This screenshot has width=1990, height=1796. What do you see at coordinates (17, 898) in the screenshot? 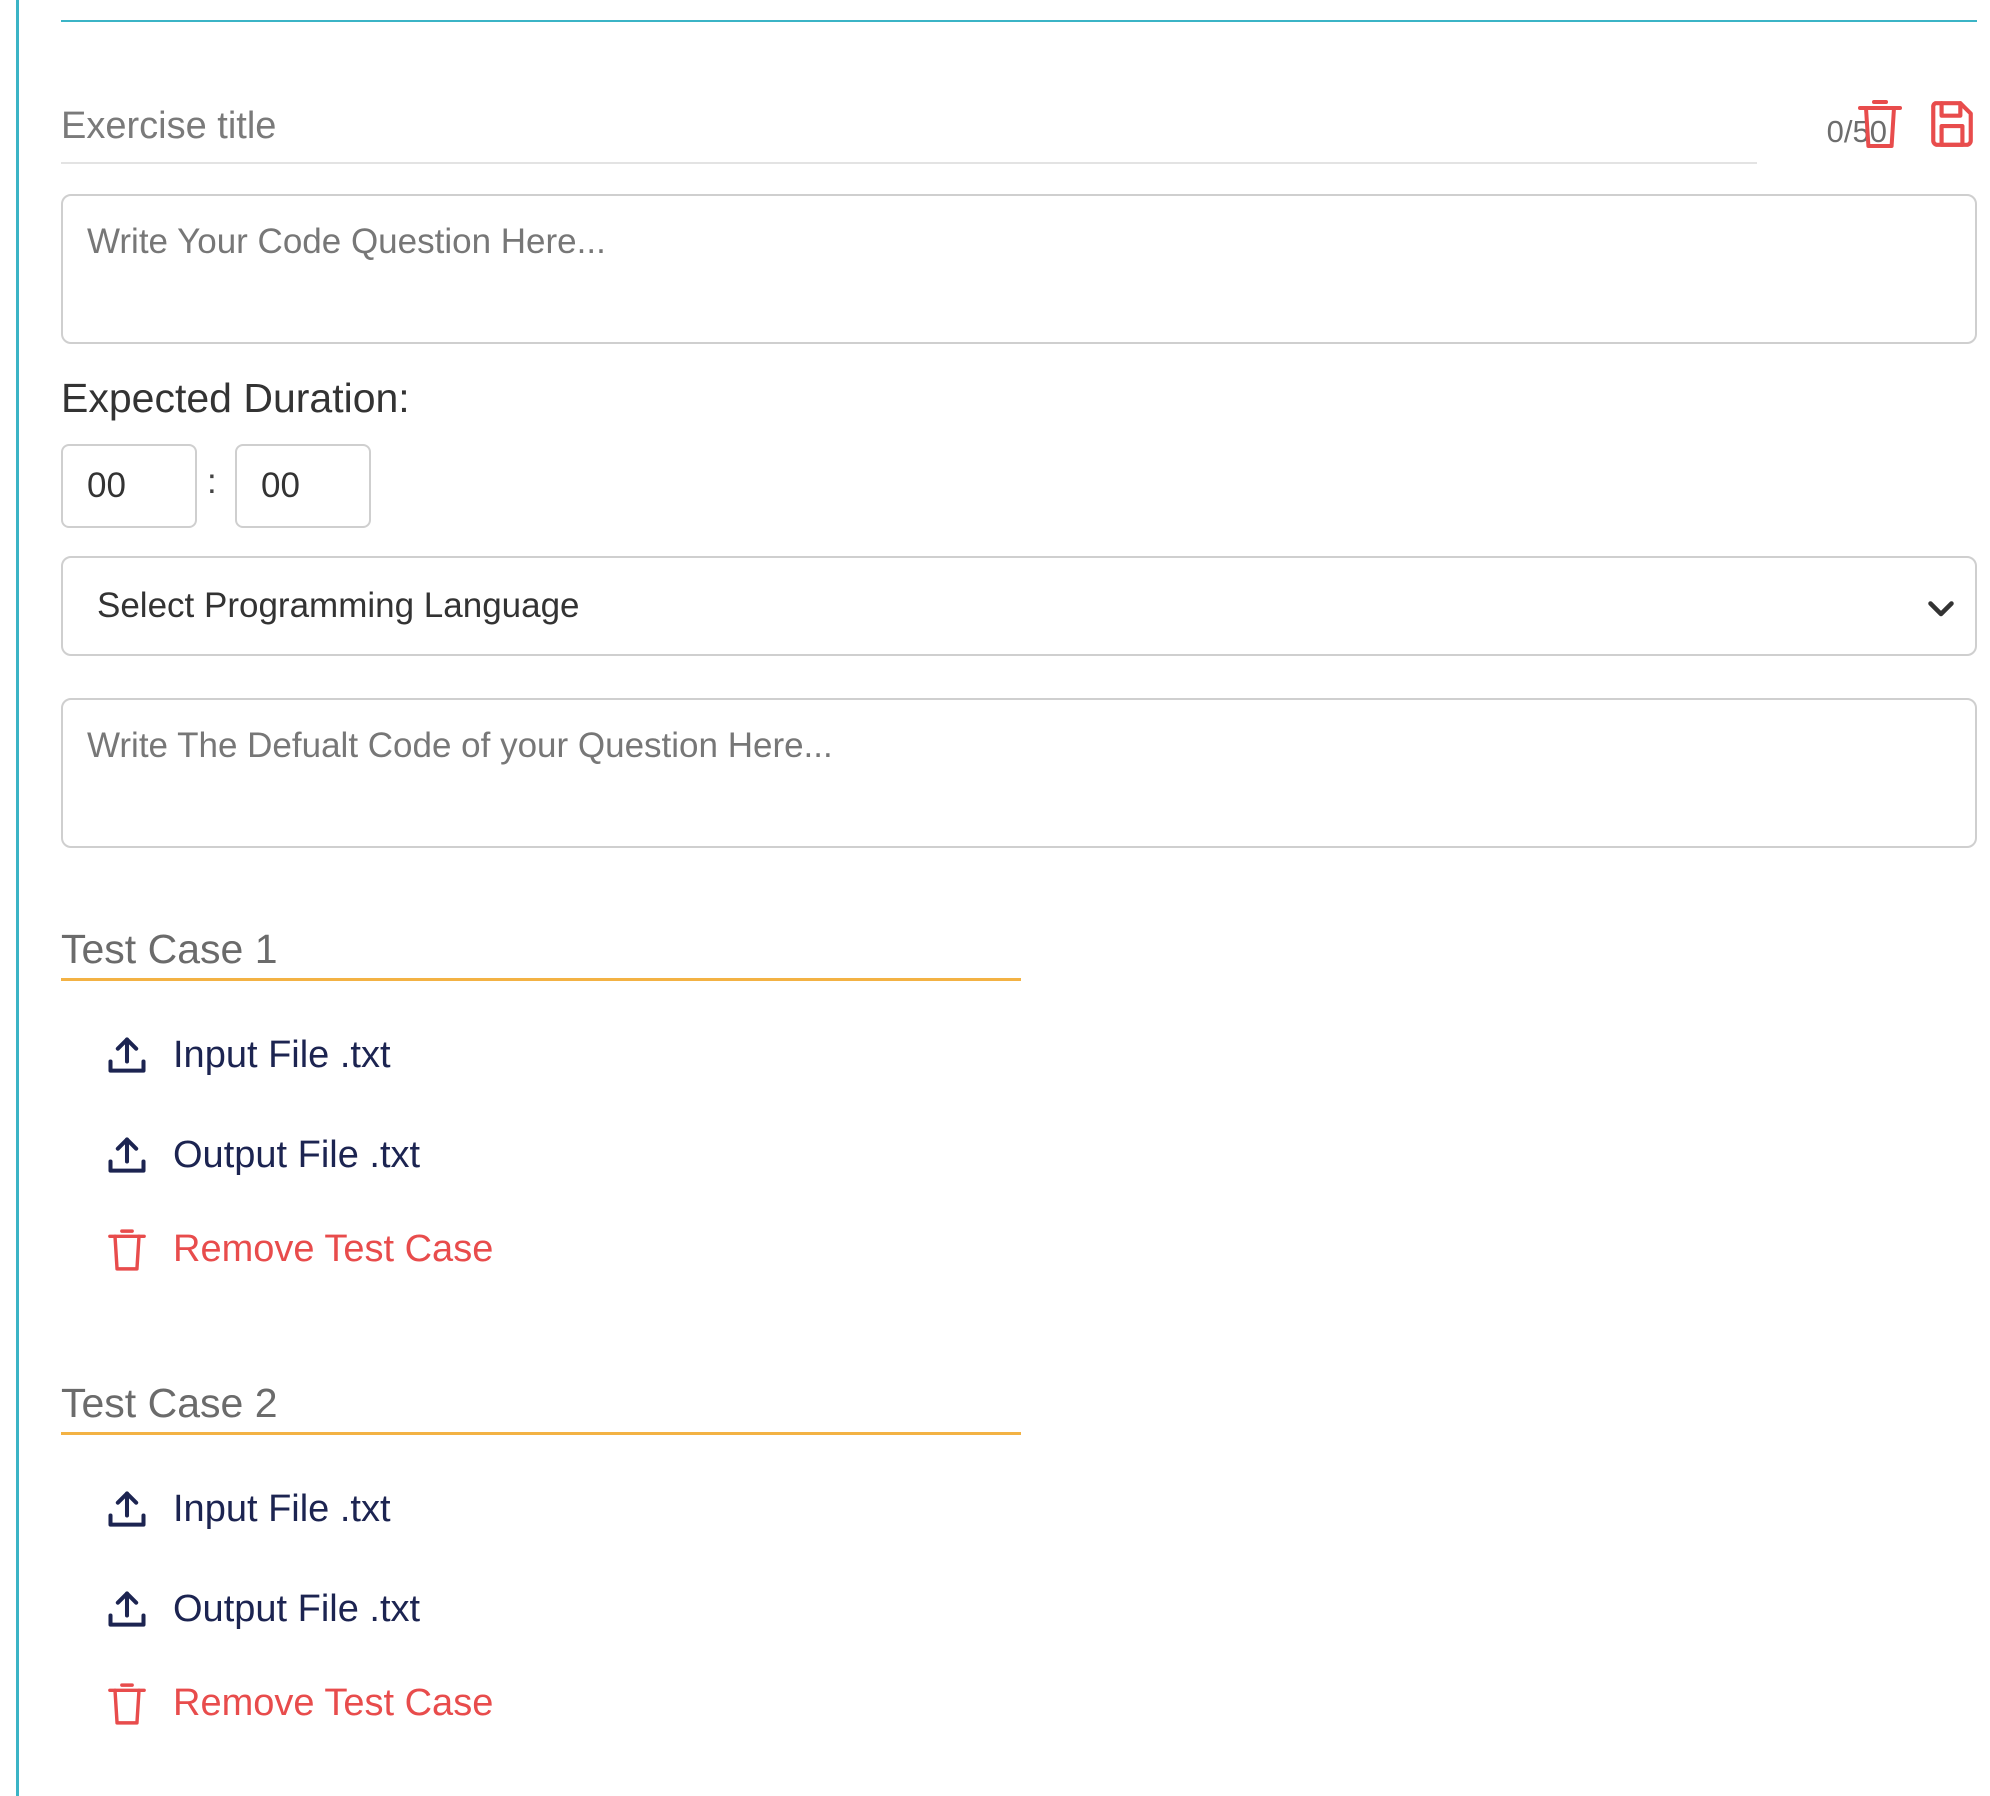
I see `left-border-rule` at bounding box center [17, 898].